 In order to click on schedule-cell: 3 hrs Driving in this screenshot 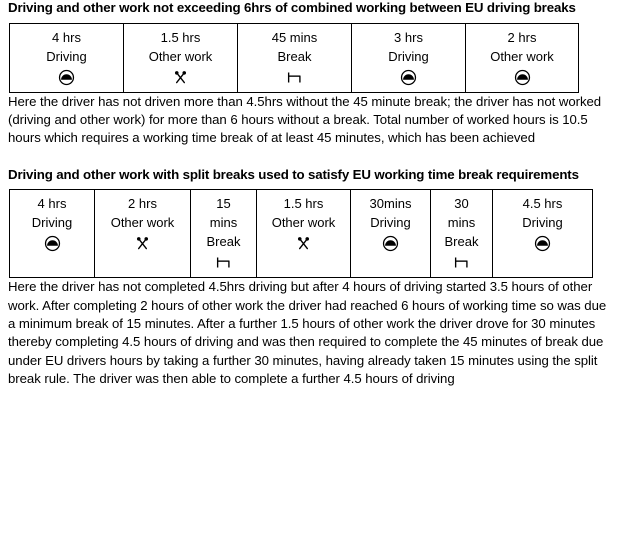, I will do `click(408, 57)`.